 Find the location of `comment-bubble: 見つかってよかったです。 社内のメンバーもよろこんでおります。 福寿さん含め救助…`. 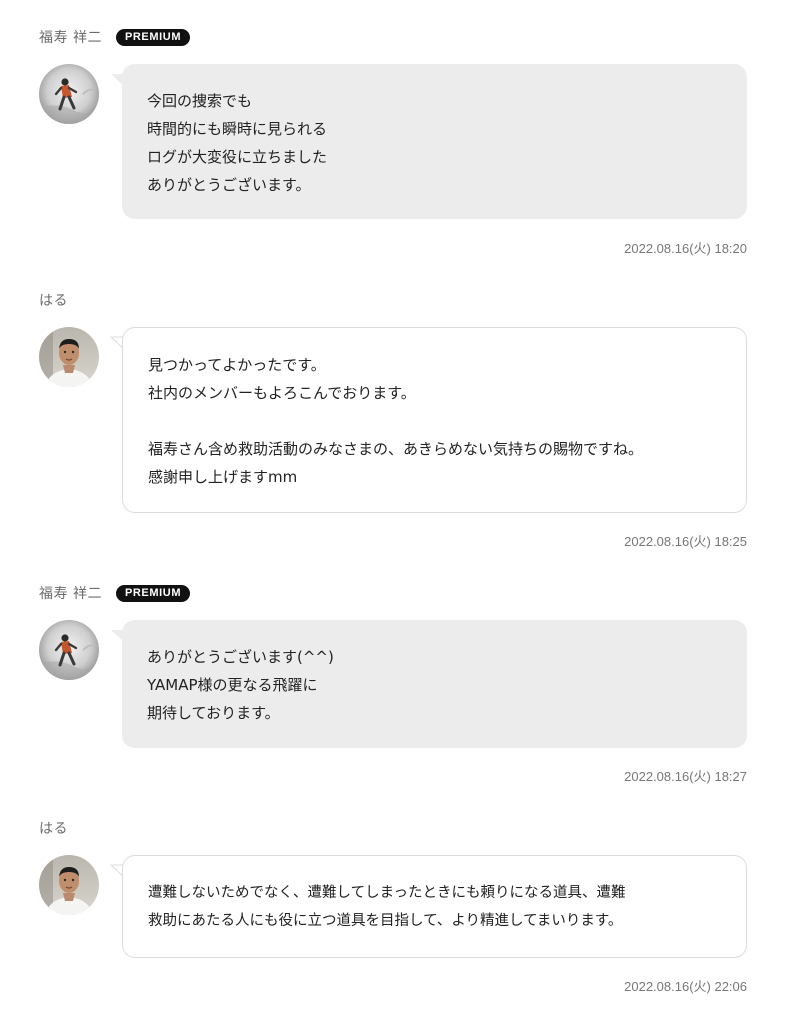

comment-bubble: 見つかってよかったです。 社内のメンバーもよろこんでおります。 福寿さん含め救助… is located at coordinates (434, 420).